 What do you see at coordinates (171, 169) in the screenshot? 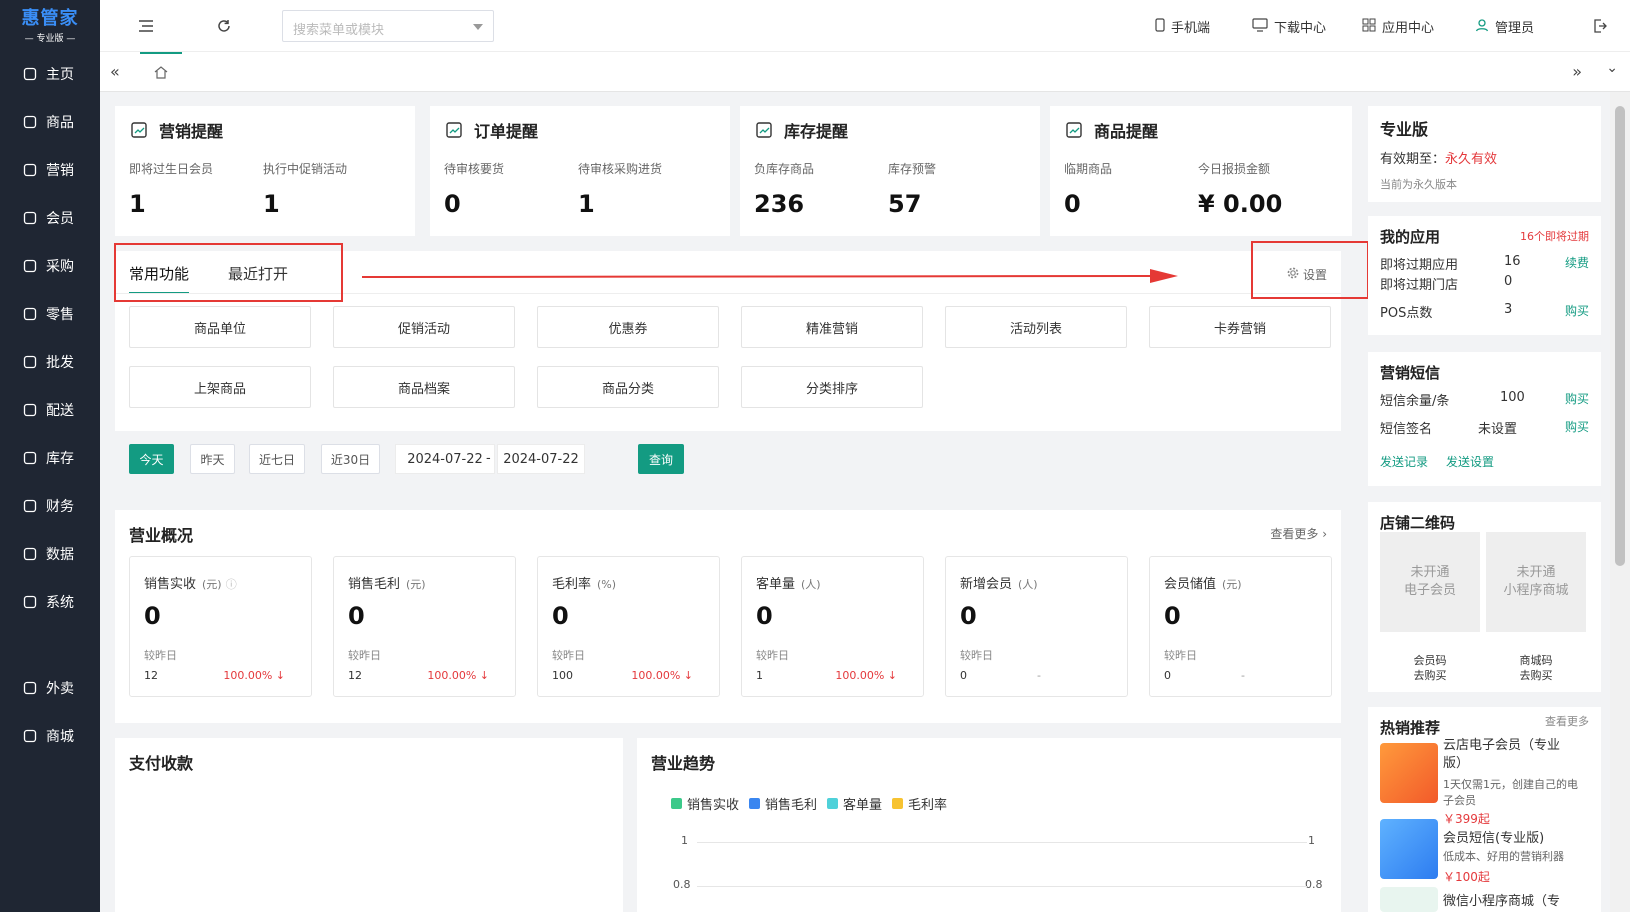
I see `reminder-label: 即将过生日会员` at bounding box center [171, 169].